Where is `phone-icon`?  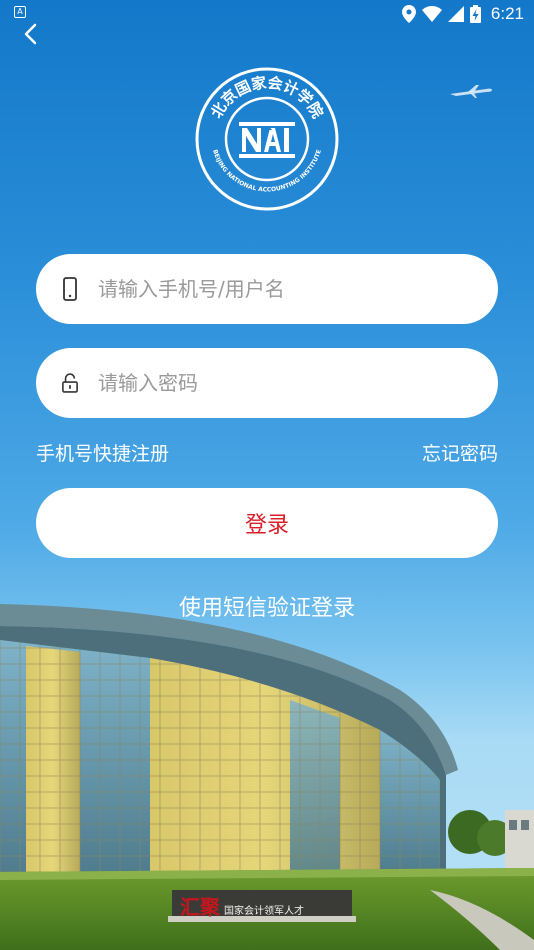 phone-icon is located at coordinates (70, 289).